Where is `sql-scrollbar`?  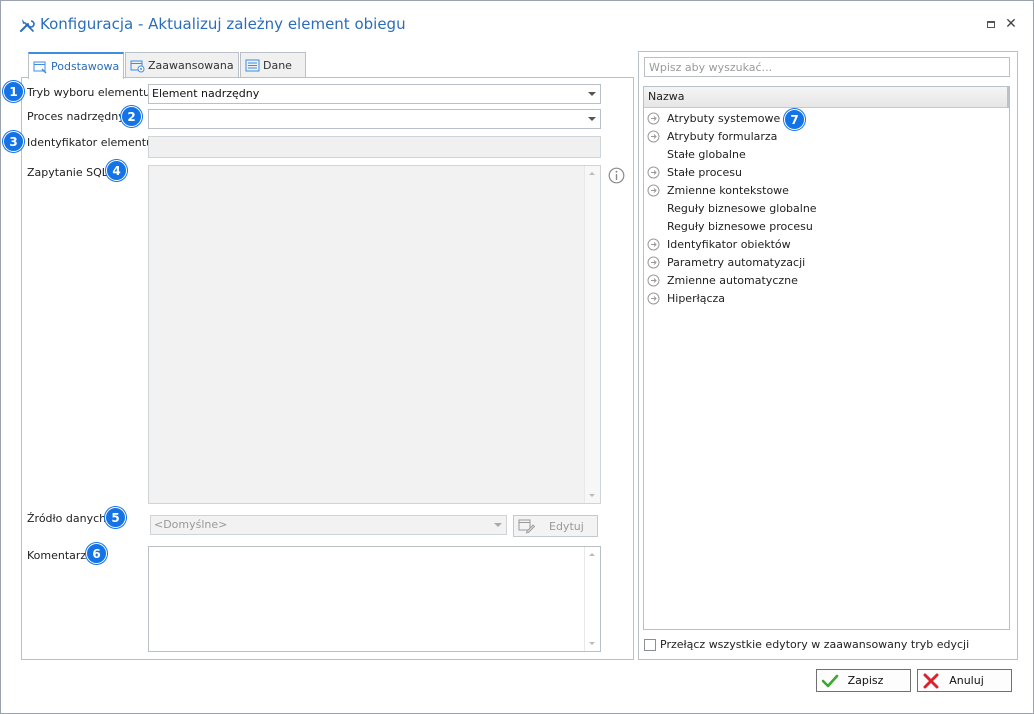
sql-scrollbar is located at coordinates (592, 334).